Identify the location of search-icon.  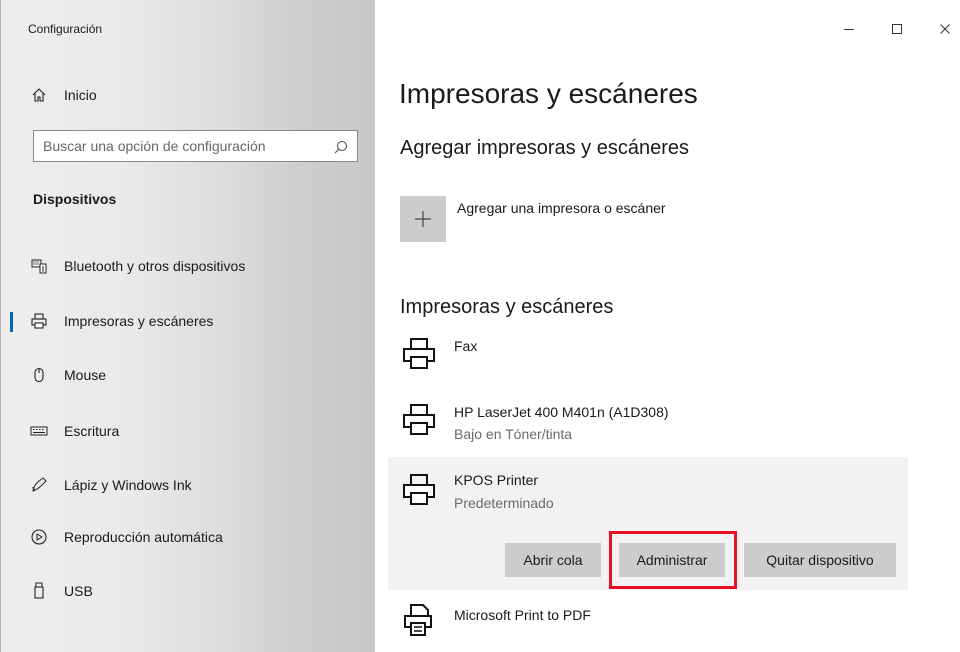
(341, 147).